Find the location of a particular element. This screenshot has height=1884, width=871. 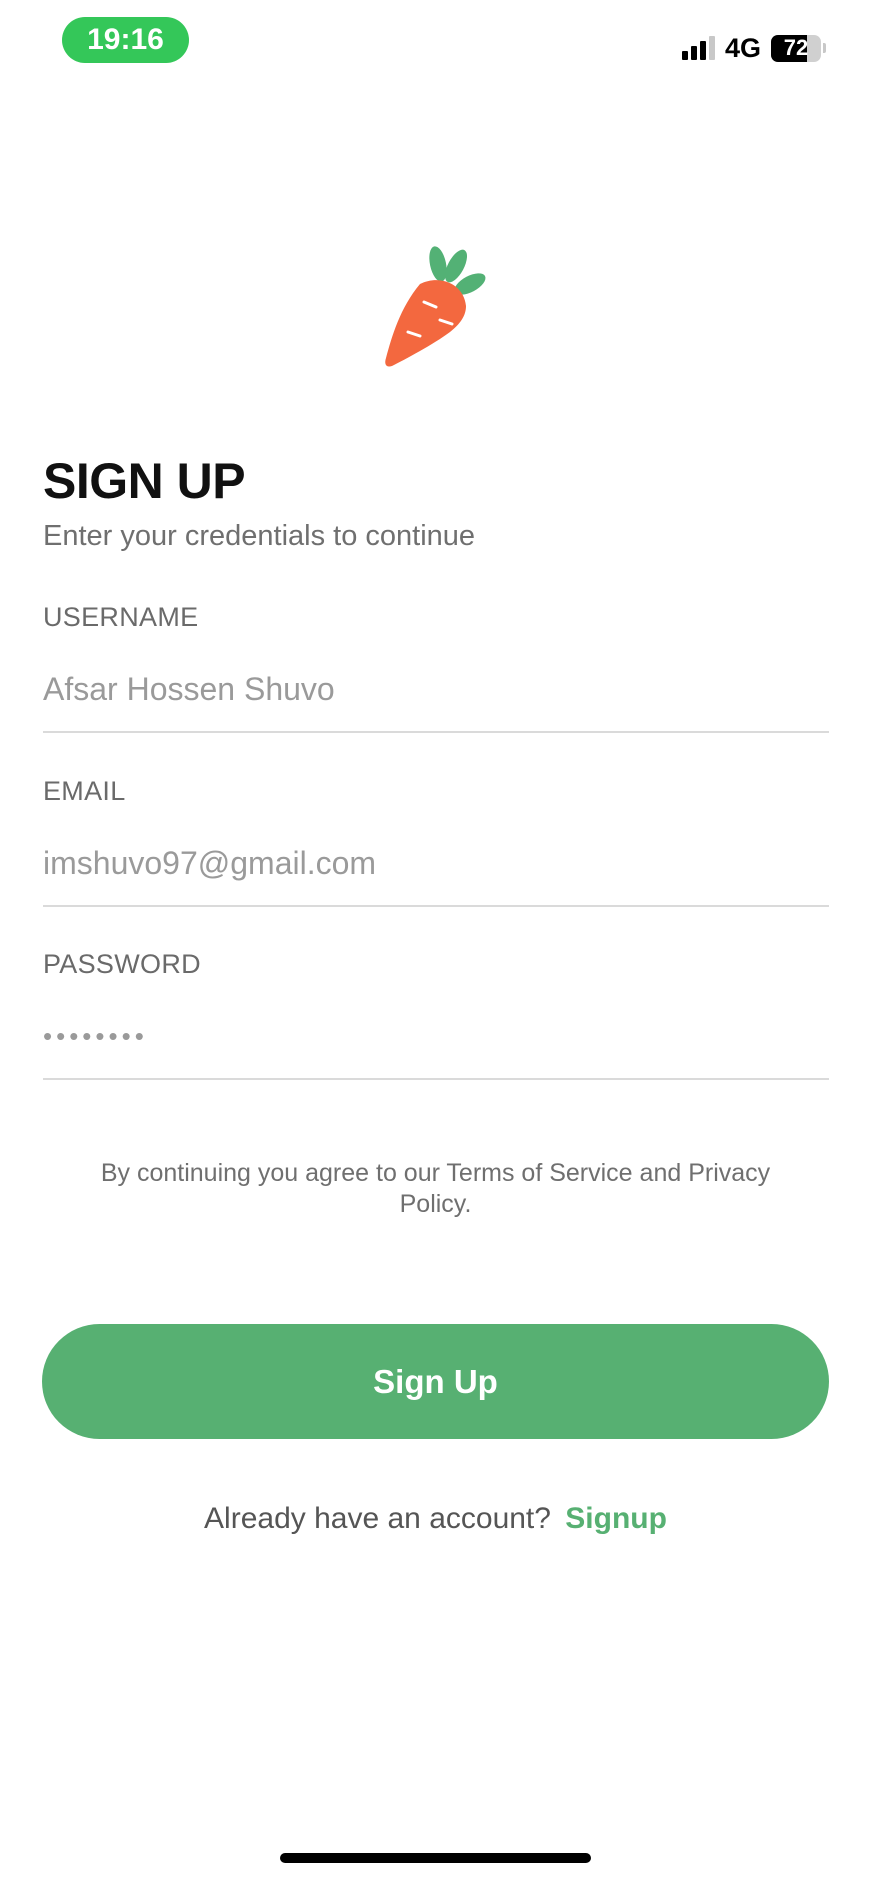

battery-icon: 72 is located at coordinates (796, 48).